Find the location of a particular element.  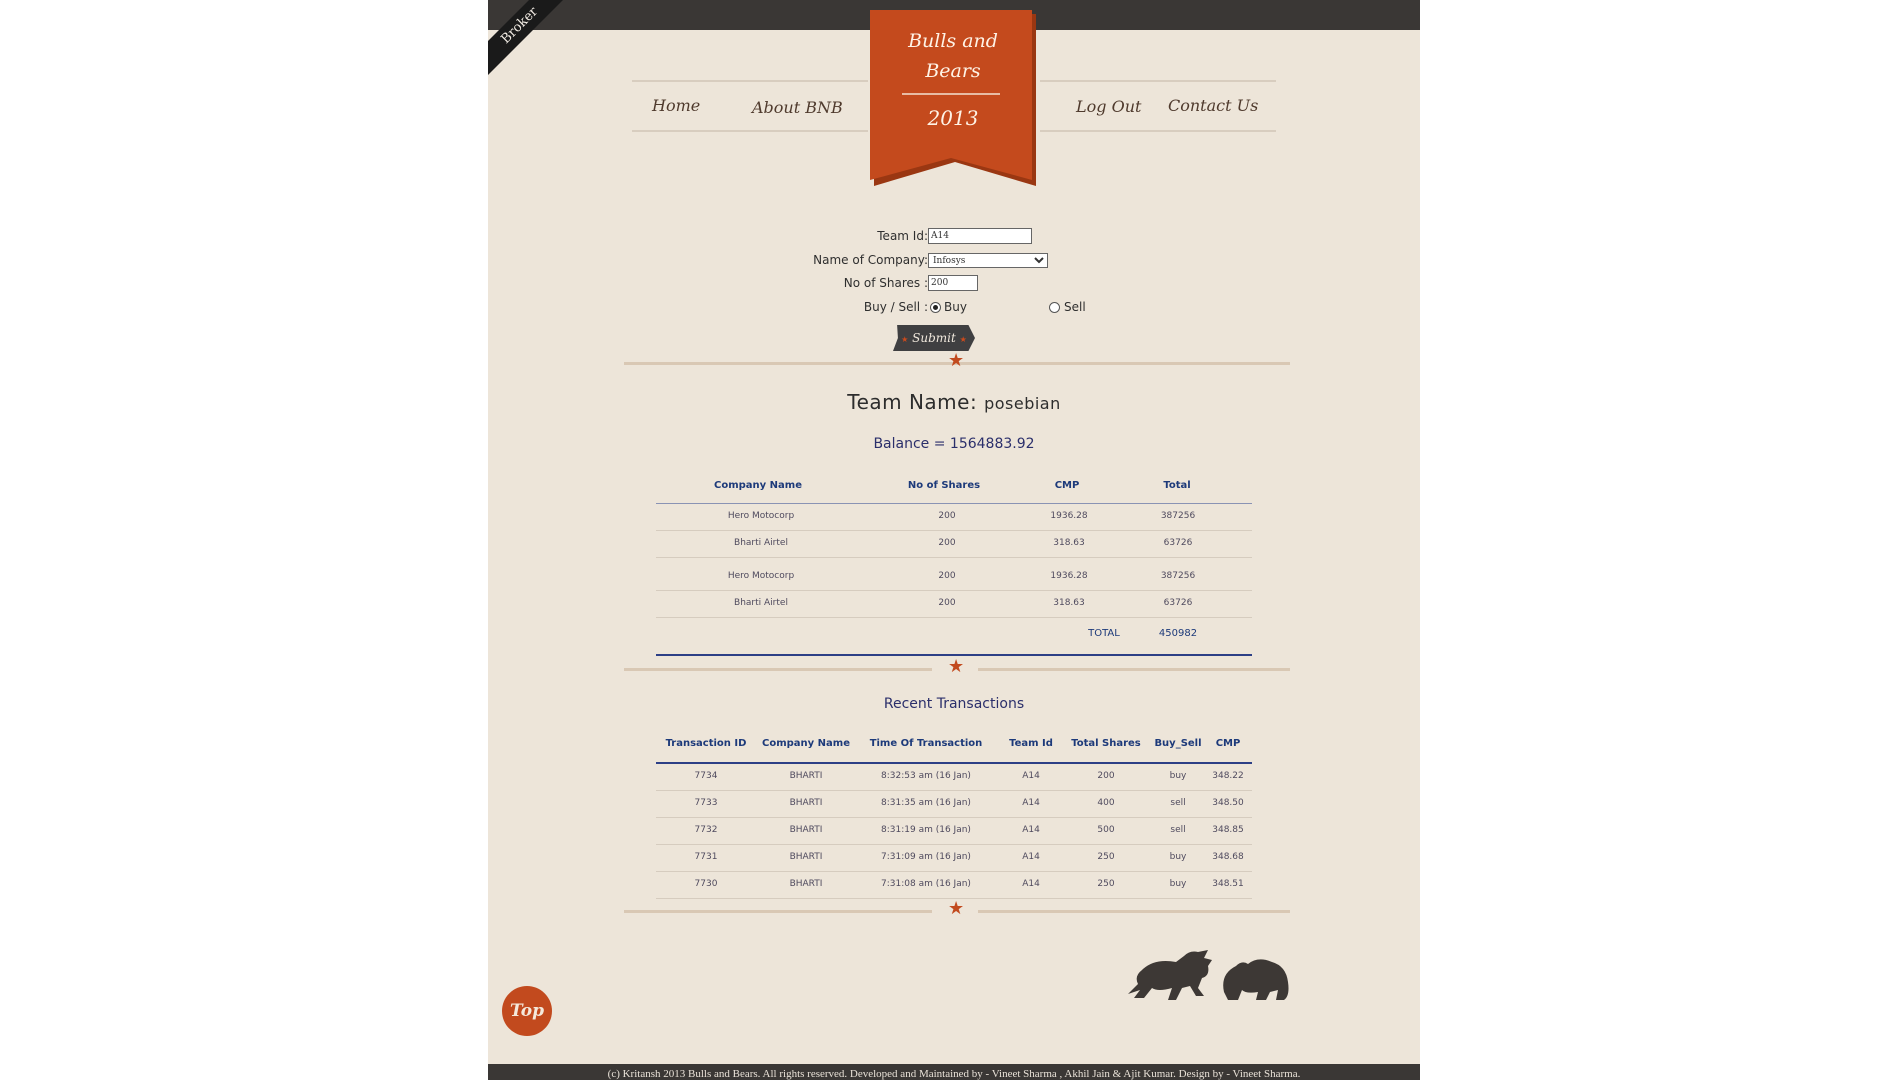

logo-line-1: Bulls and is located at coordinates (953, 41).